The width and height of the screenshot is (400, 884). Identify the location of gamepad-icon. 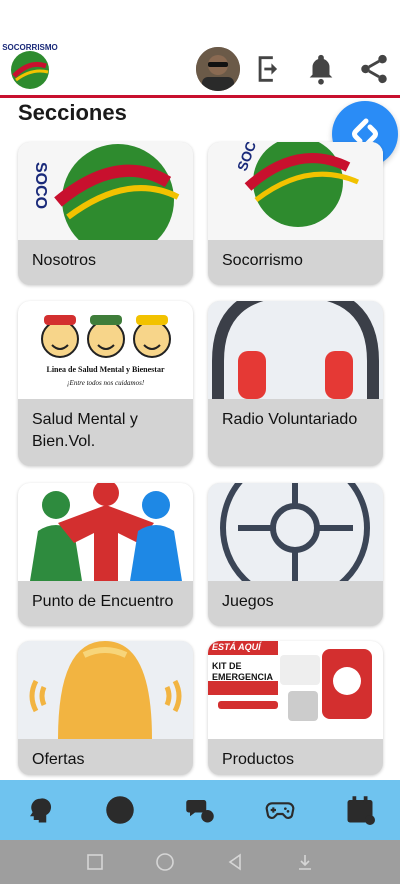
(280, 810).